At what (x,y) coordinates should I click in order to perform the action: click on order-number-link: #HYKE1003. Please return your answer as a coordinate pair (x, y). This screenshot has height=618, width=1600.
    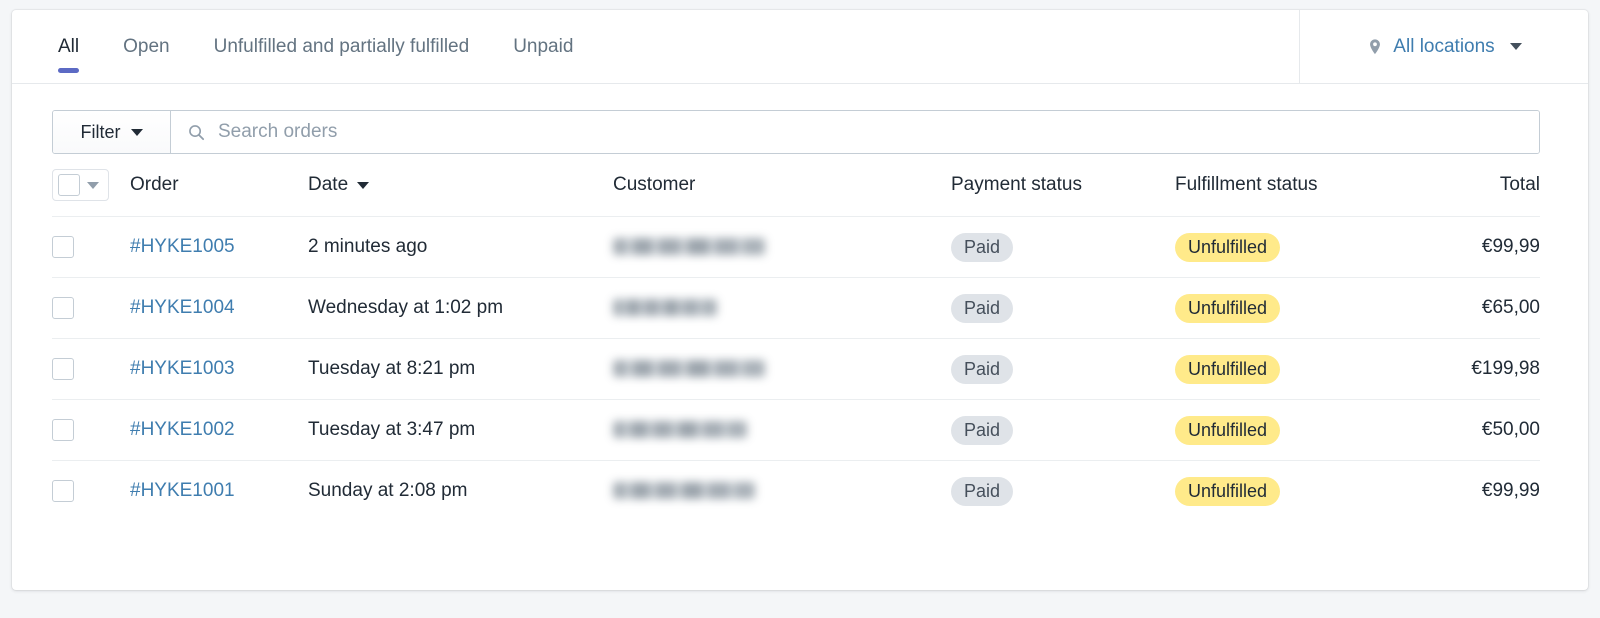
    Looking at the image, I should click on (182, 368).